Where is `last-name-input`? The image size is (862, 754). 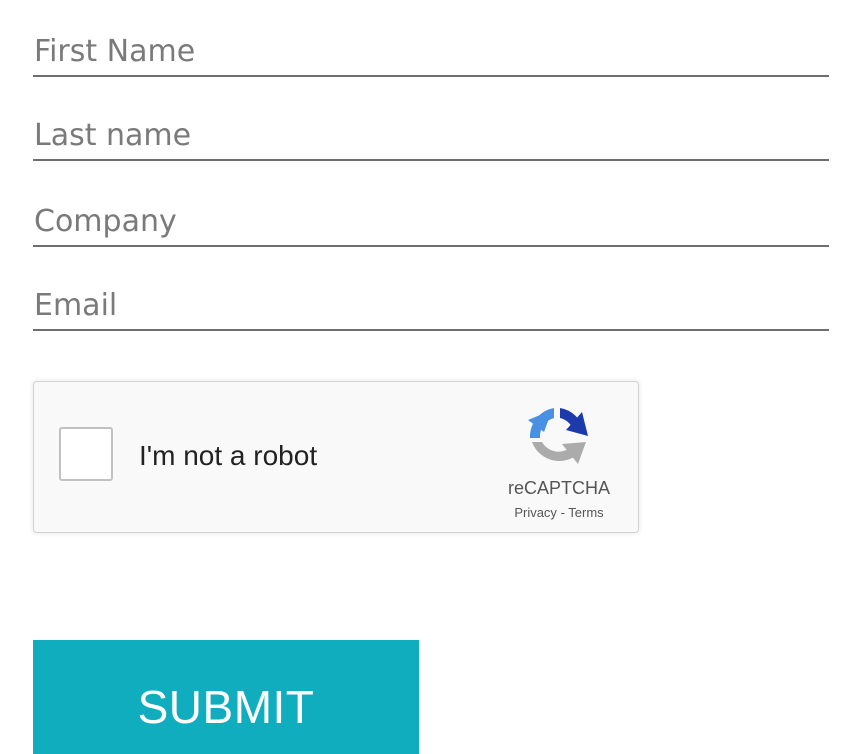 last-name-input is located at coordinates (431, 135).